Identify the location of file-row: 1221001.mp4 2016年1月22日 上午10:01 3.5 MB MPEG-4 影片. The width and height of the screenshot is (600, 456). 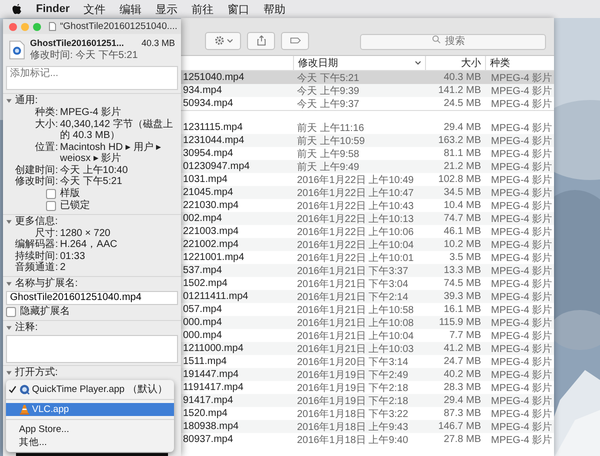
(367, 257).